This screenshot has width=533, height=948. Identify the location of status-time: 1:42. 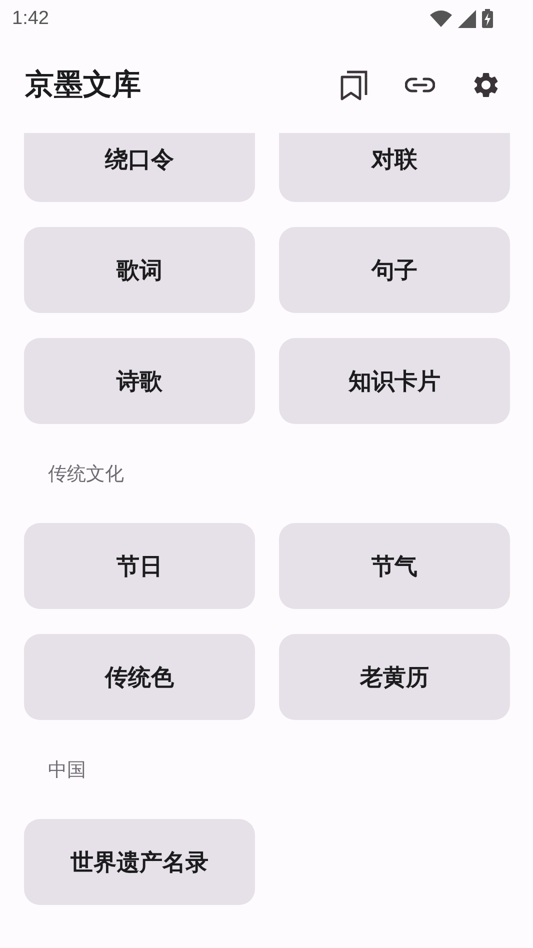
(30, 19).